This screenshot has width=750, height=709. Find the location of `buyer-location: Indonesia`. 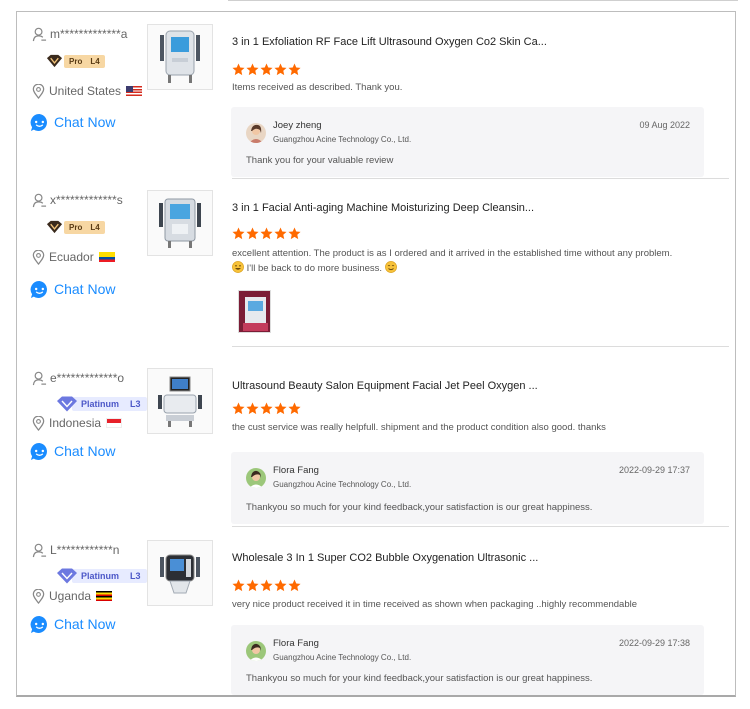

buyer-location: Indonesia is located at coordinates (77, 423).